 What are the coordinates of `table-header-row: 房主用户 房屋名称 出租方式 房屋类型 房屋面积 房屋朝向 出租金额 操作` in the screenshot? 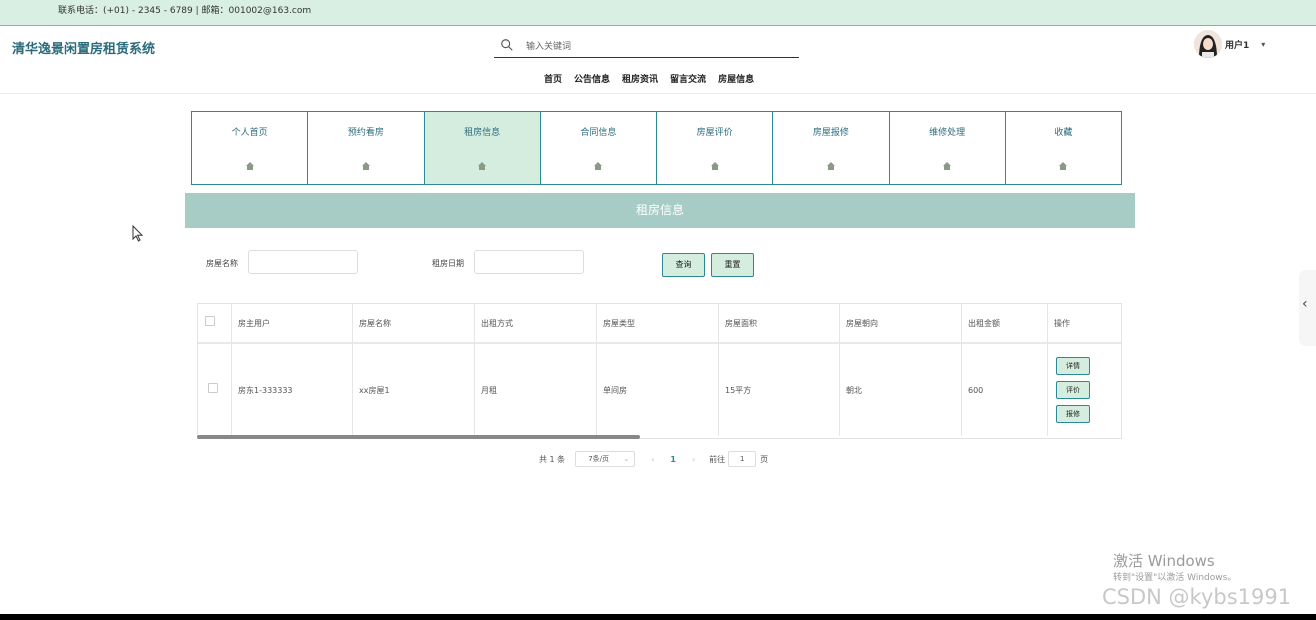 It's located at (659, 324).